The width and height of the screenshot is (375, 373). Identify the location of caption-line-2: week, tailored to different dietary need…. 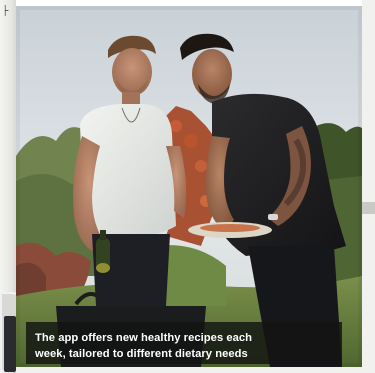
(141, 354).